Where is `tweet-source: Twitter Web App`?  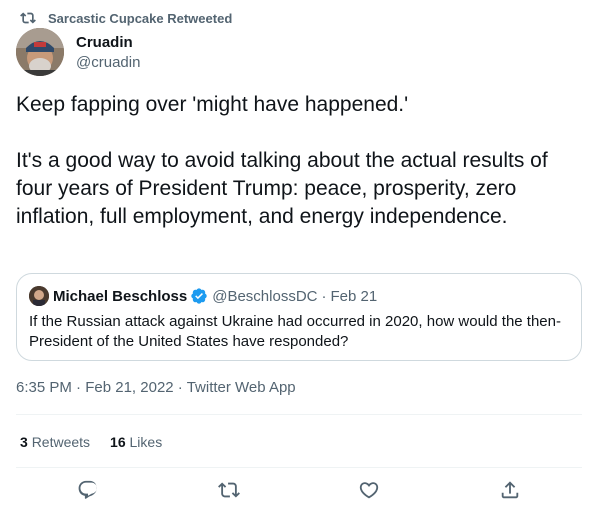 tweet-source: Twitter Web App is located at coordinates (241, 387).